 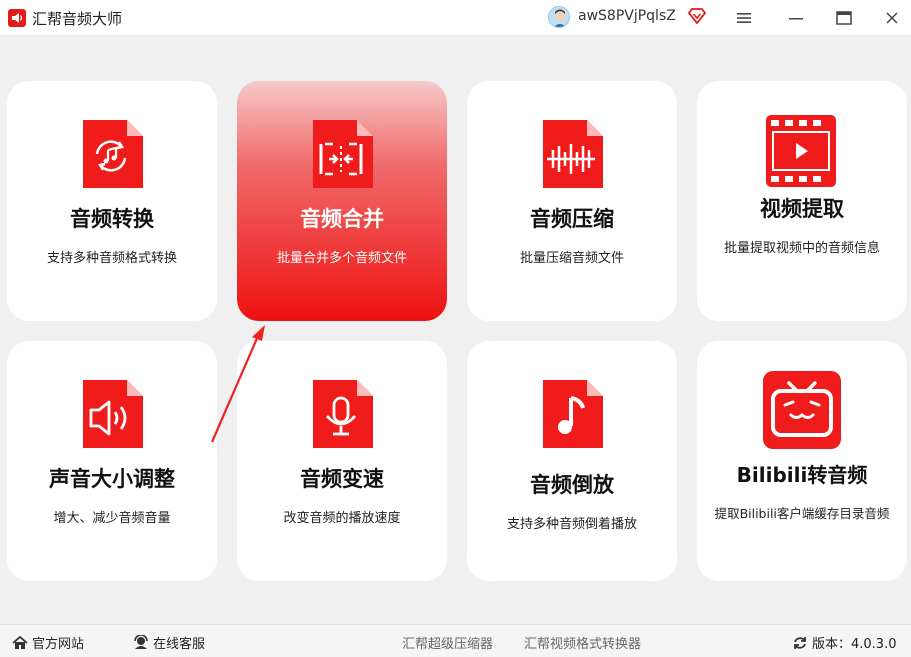 I want to click on audio-reverse-card: 音频倒放 支持多种音频倒着播放, so click(x=572, y=461).